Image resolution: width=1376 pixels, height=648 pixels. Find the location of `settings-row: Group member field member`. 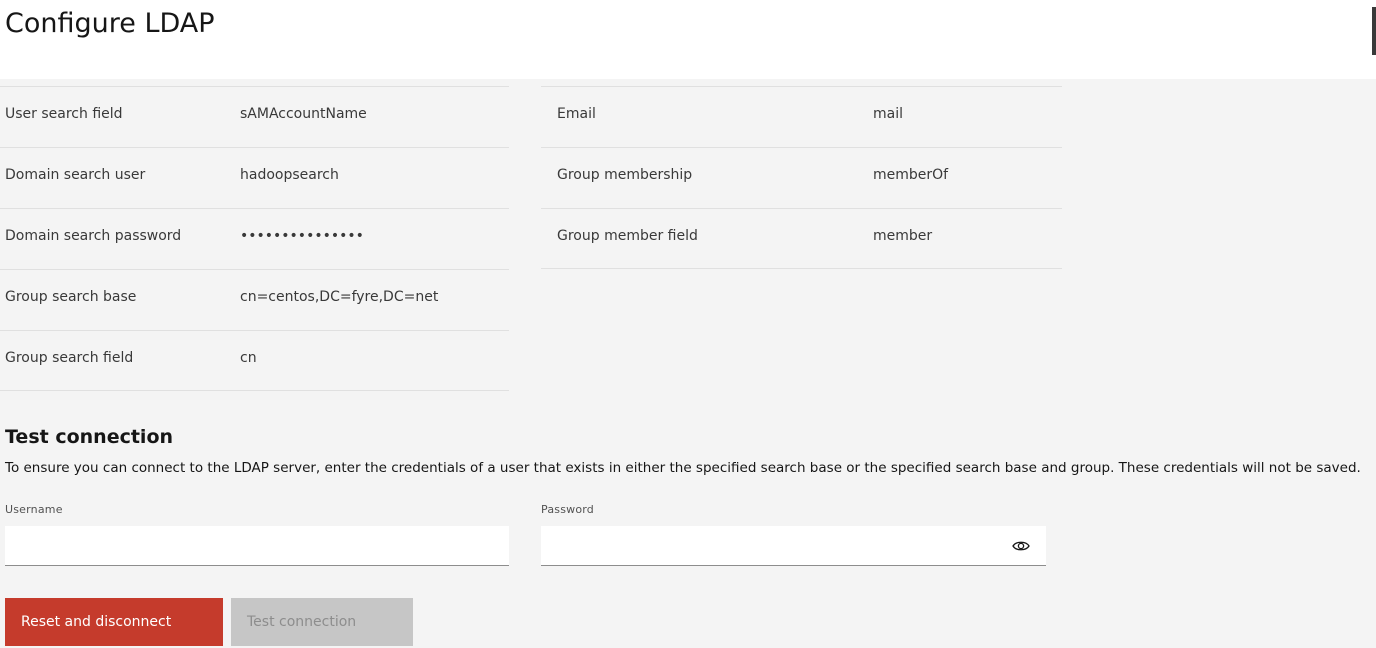

settings-row: Group member field member is located at coordinates (801, 238).